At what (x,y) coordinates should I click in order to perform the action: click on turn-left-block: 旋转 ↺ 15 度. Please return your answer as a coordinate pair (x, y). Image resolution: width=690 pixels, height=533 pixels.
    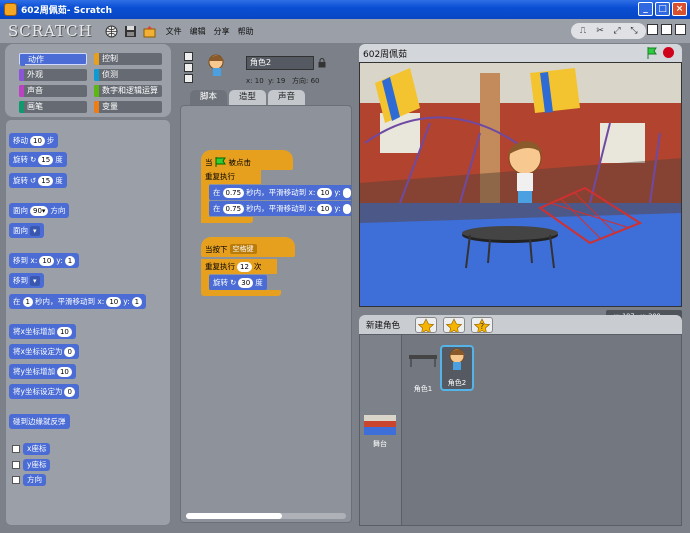
    Looking at the image, I should click on (38, 180).